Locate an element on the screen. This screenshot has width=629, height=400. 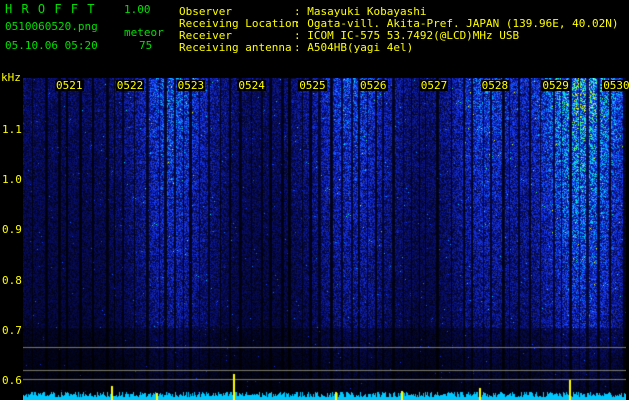
time-mark-label: 0522 is located at coordinates (130, 85).